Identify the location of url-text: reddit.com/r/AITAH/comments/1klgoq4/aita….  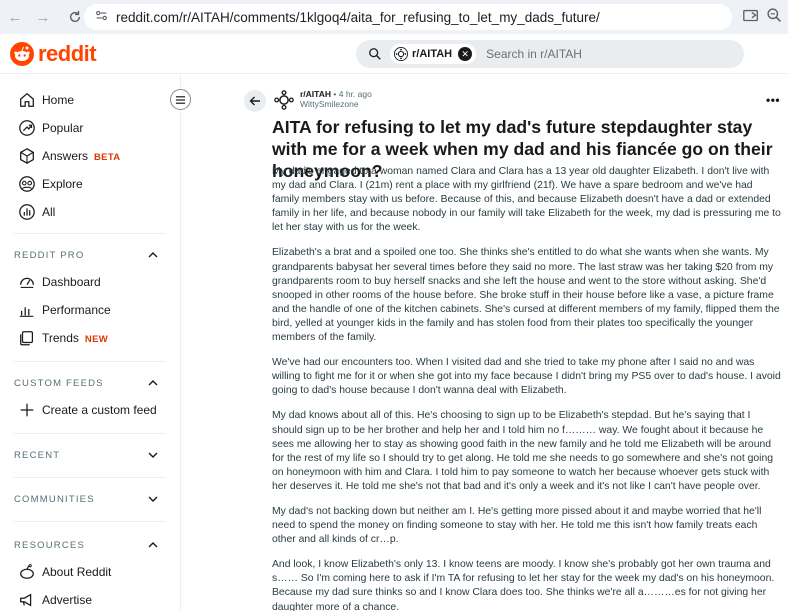
(358, 17).